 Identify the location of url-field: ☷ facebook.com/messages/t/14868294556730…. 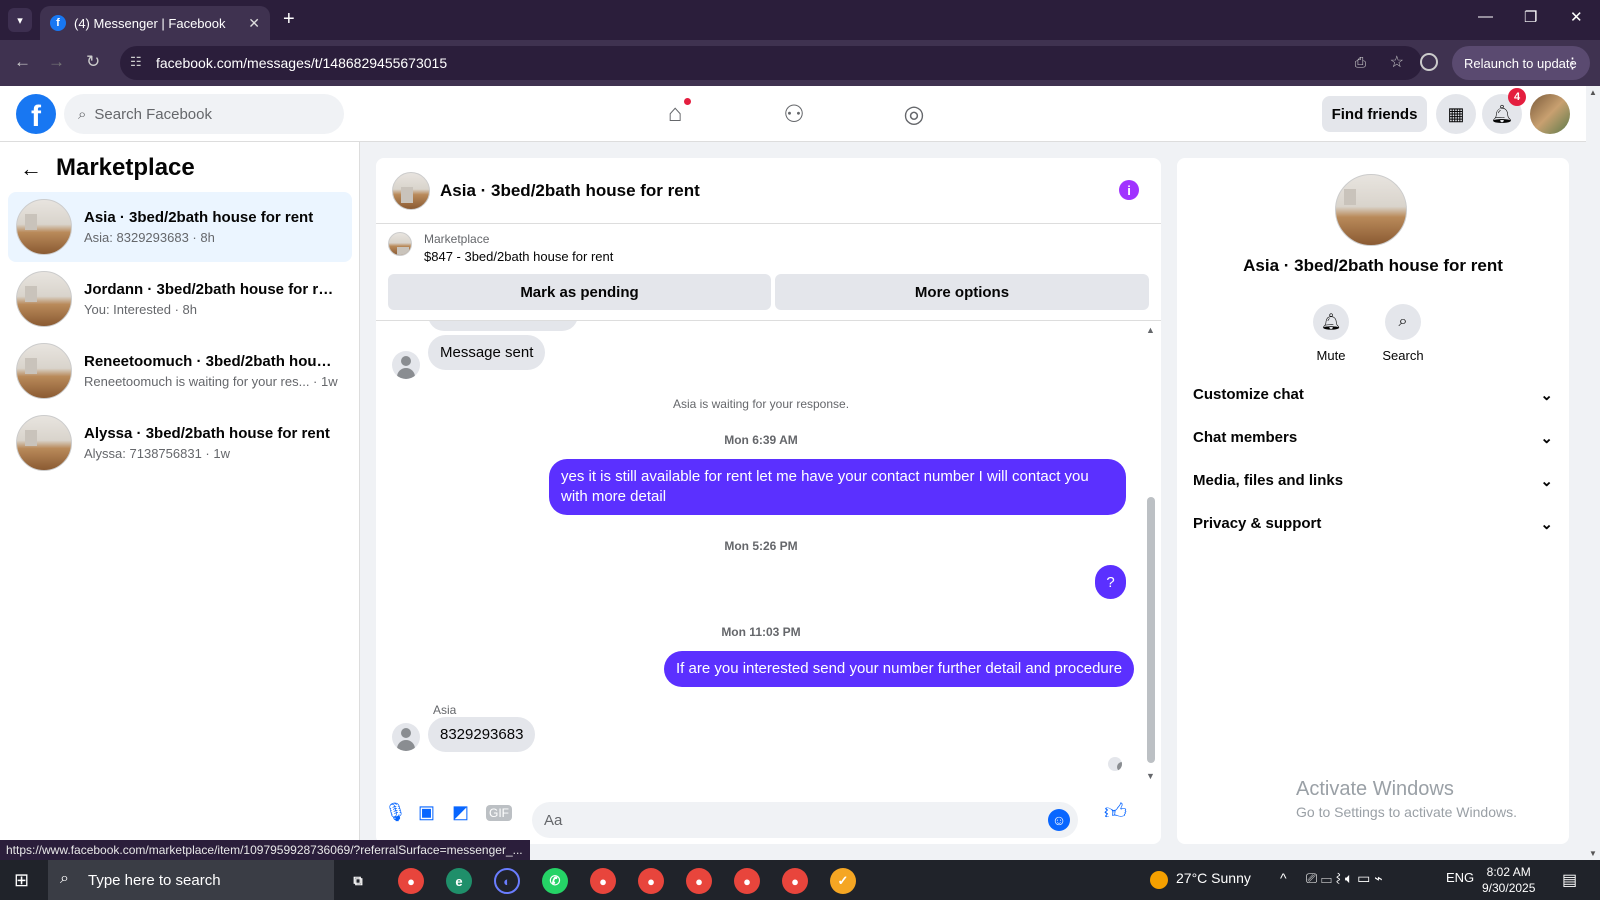
(771, 63).